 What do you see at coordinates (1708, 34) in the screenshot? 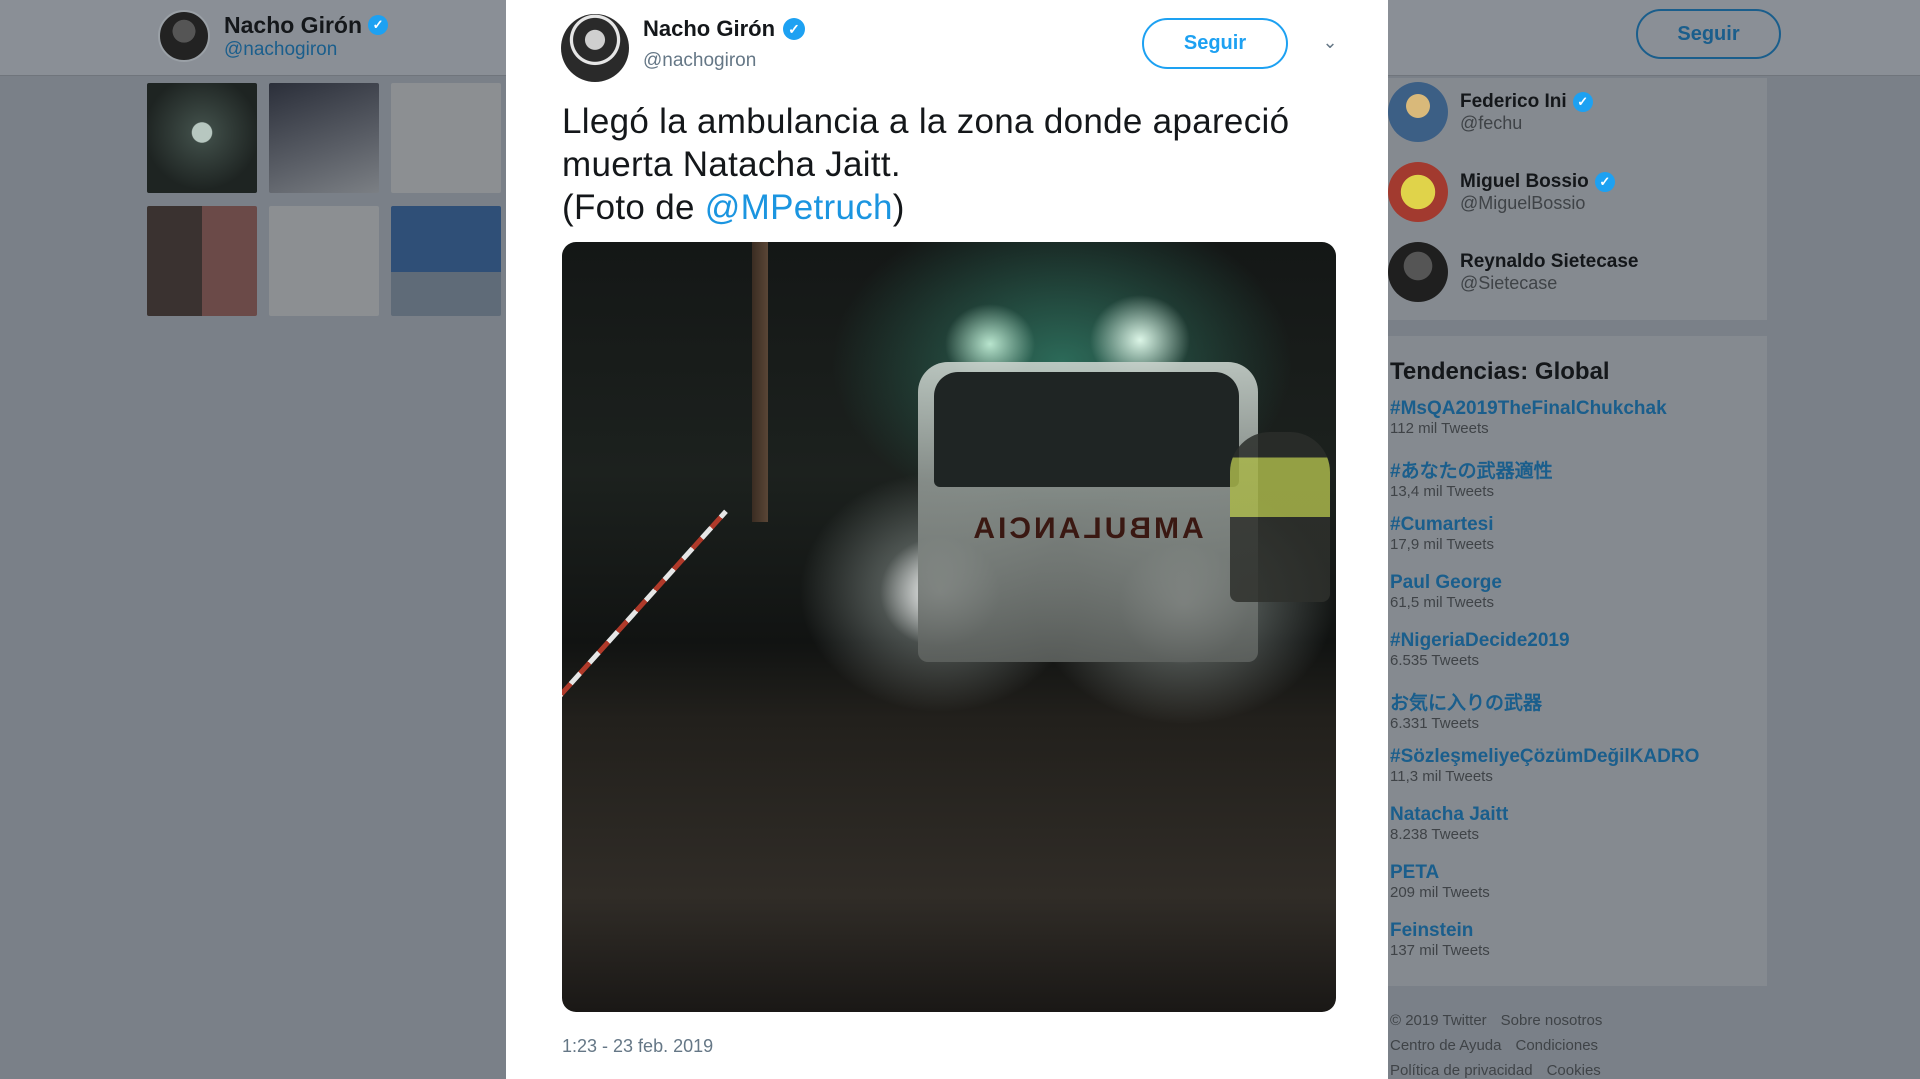
I see `background-follow-button: Seguir` at bounding box center [1708, 34].